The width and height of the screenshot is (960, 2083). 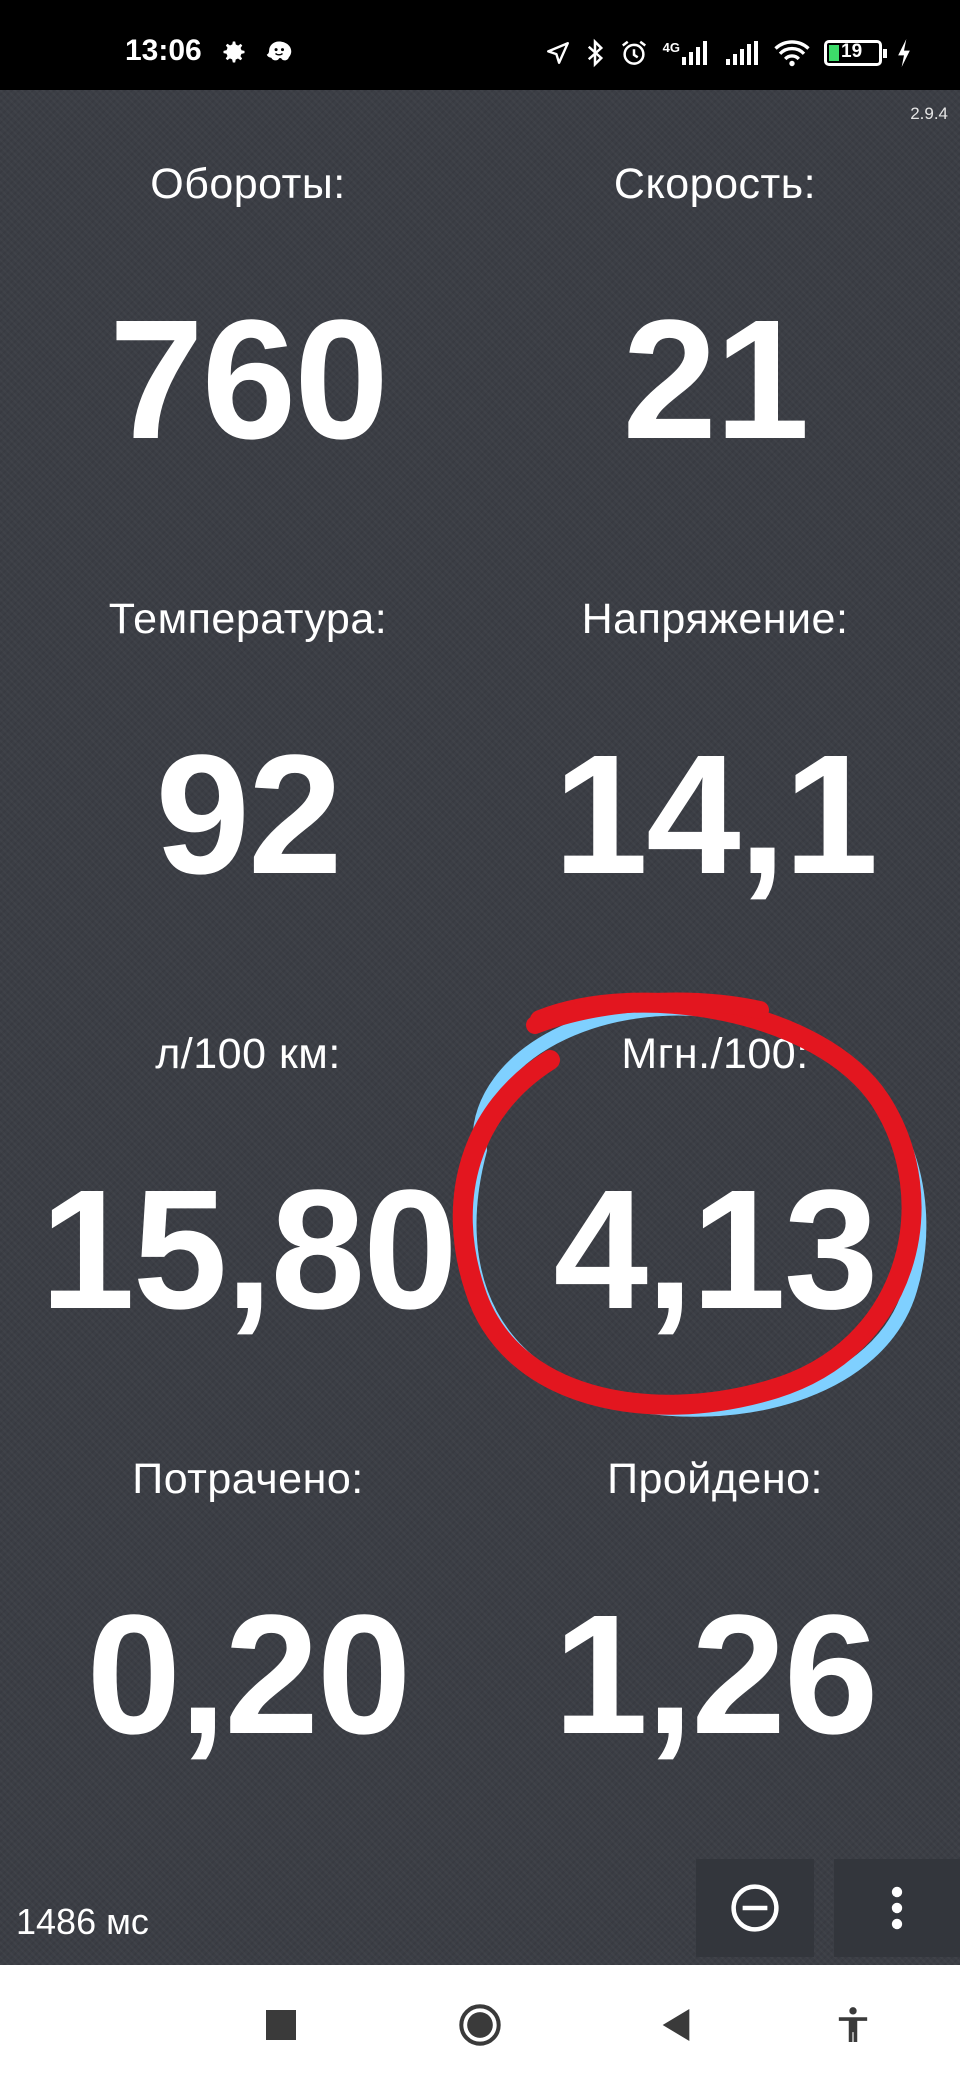 What do you see at coordinates (595, 53) in the screenshot?
I see `bluetooth-icon` at bounding box center [595, 53].